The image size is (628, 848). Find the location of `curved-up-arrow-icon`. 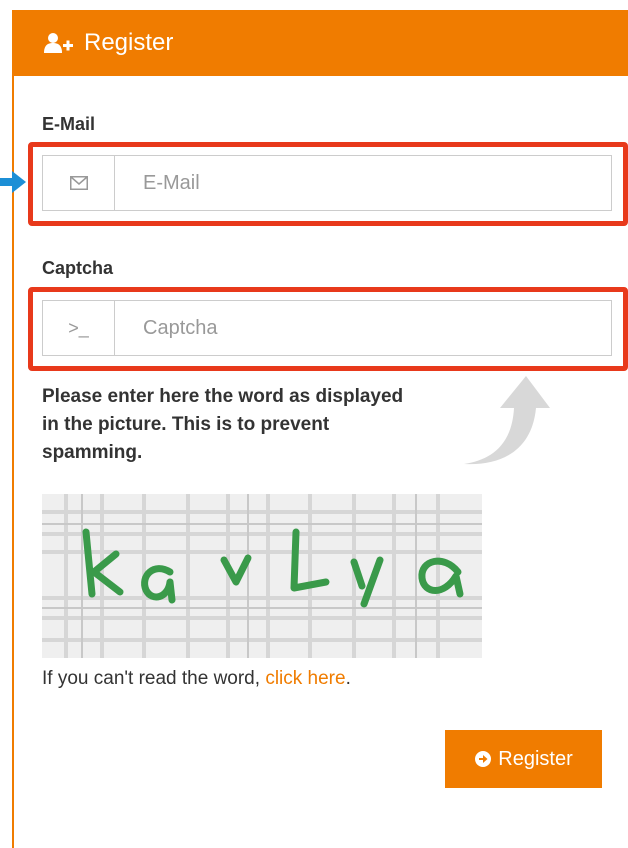

curved-up-arrow-icon is located at coordinates (507, 420).